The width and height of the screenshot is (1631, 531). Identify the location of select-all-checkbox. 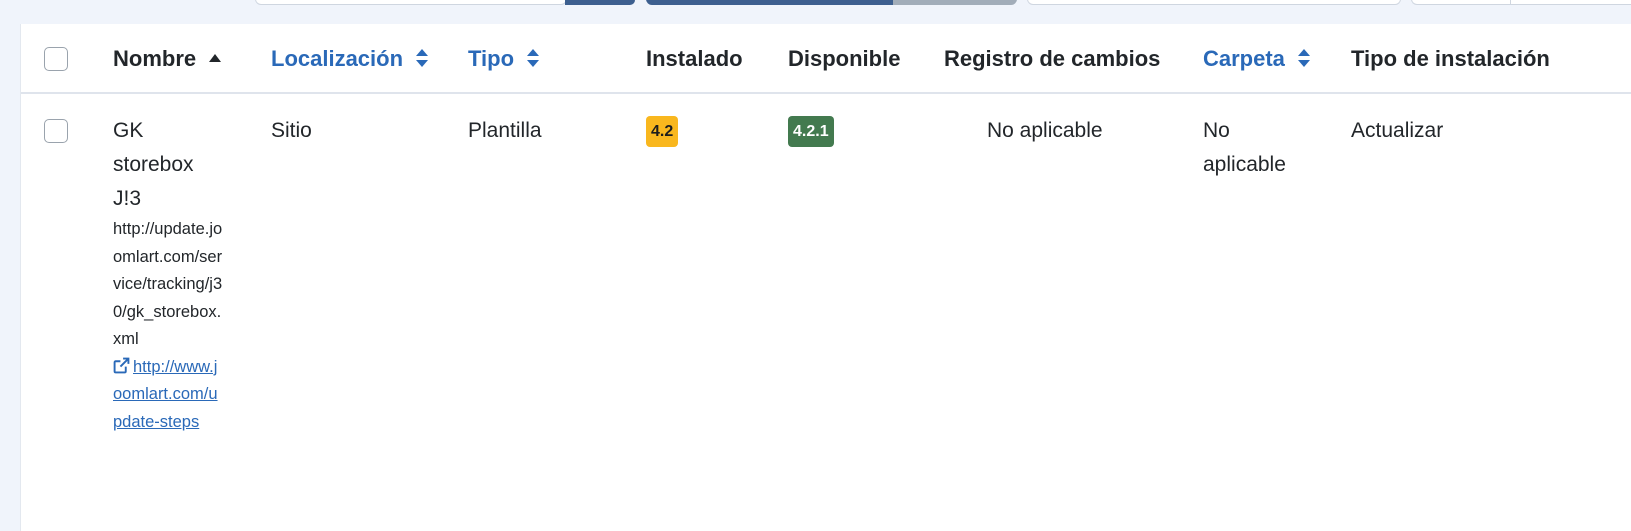
(56, 59).